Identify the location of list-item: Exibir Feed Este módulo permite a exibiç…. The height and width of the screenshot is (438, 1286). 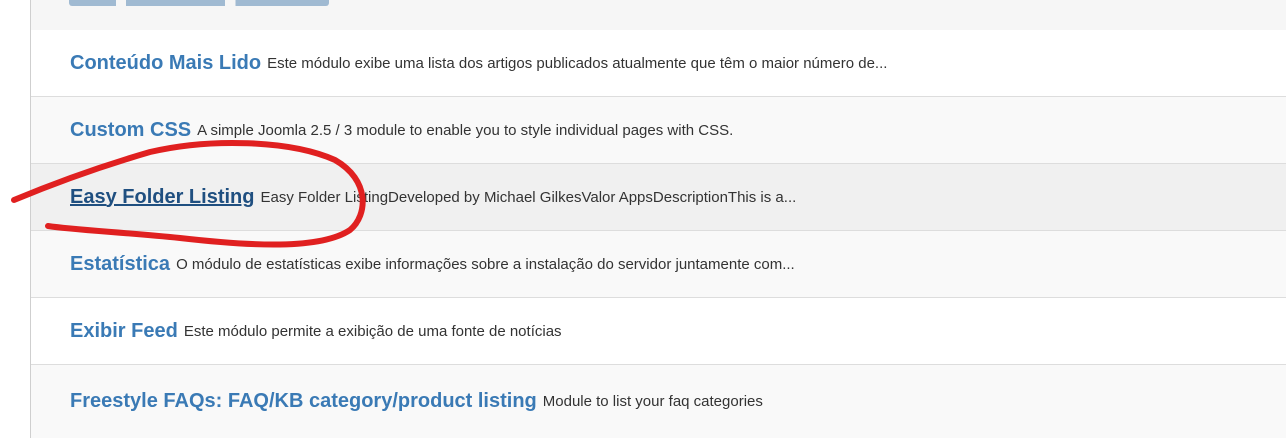
(658, 331).